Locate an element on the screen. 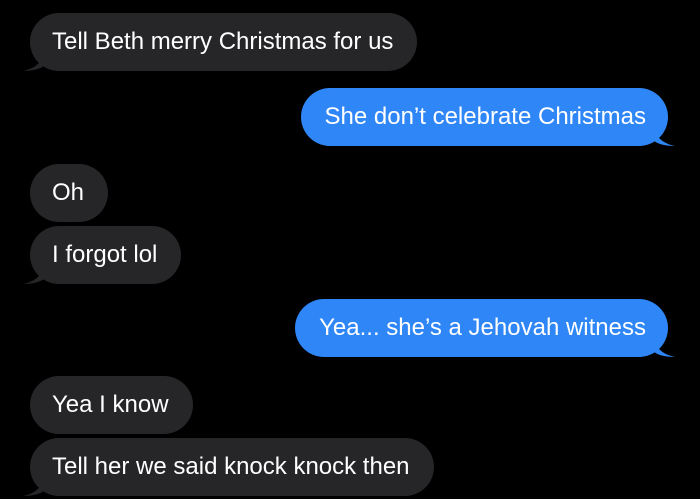 The height and width of the screenshot is (499, 700). message-text: Tell Beth merry Christmas for us is located at coordinates (223, 41).